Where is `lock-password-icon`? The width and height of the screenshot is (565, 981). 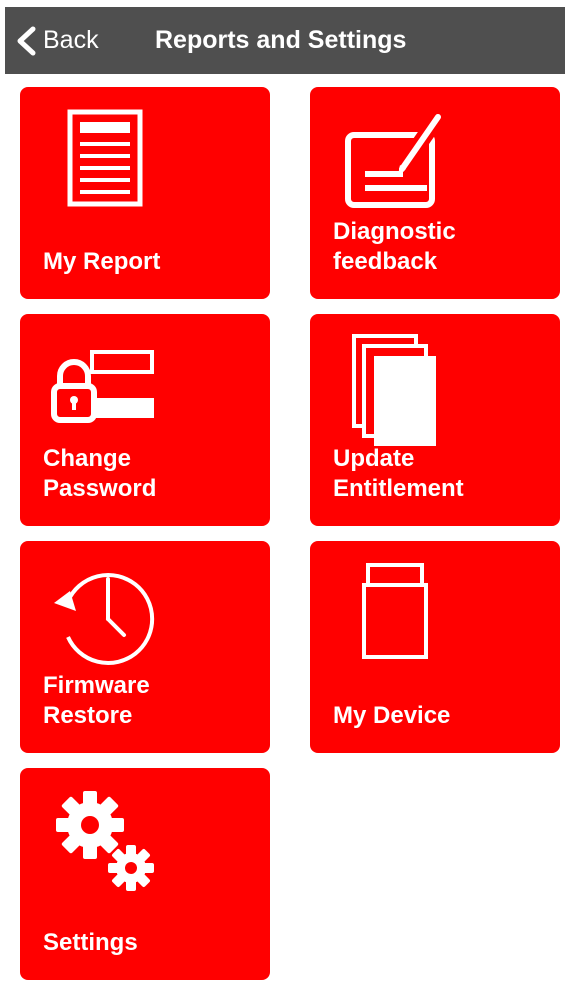 lock-password-icon is located at coordinates (102, 386).